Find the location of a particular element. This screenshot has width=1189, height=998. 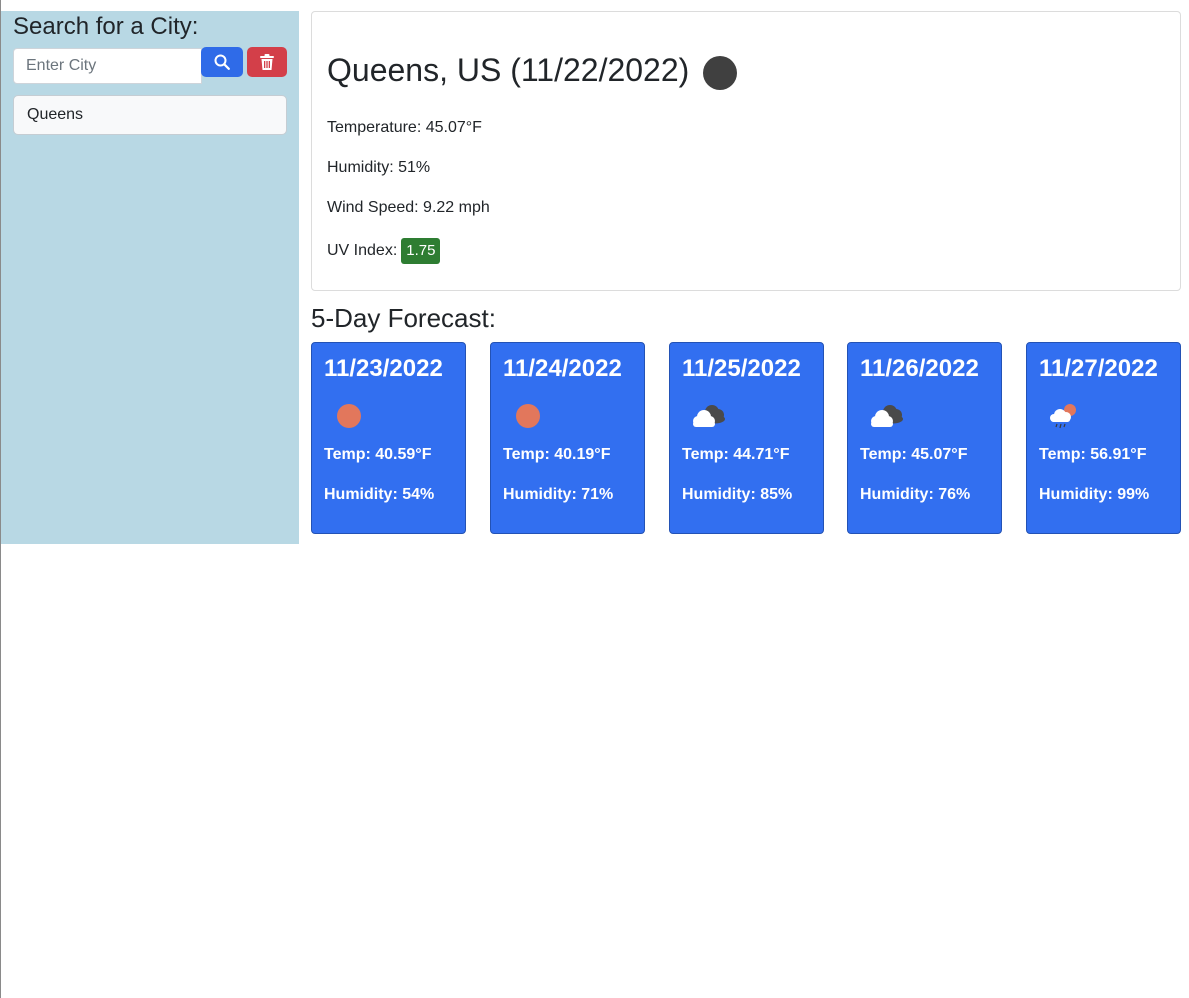

forecast-title: 5-Day Forecast: is located at coordinates (403, 318).